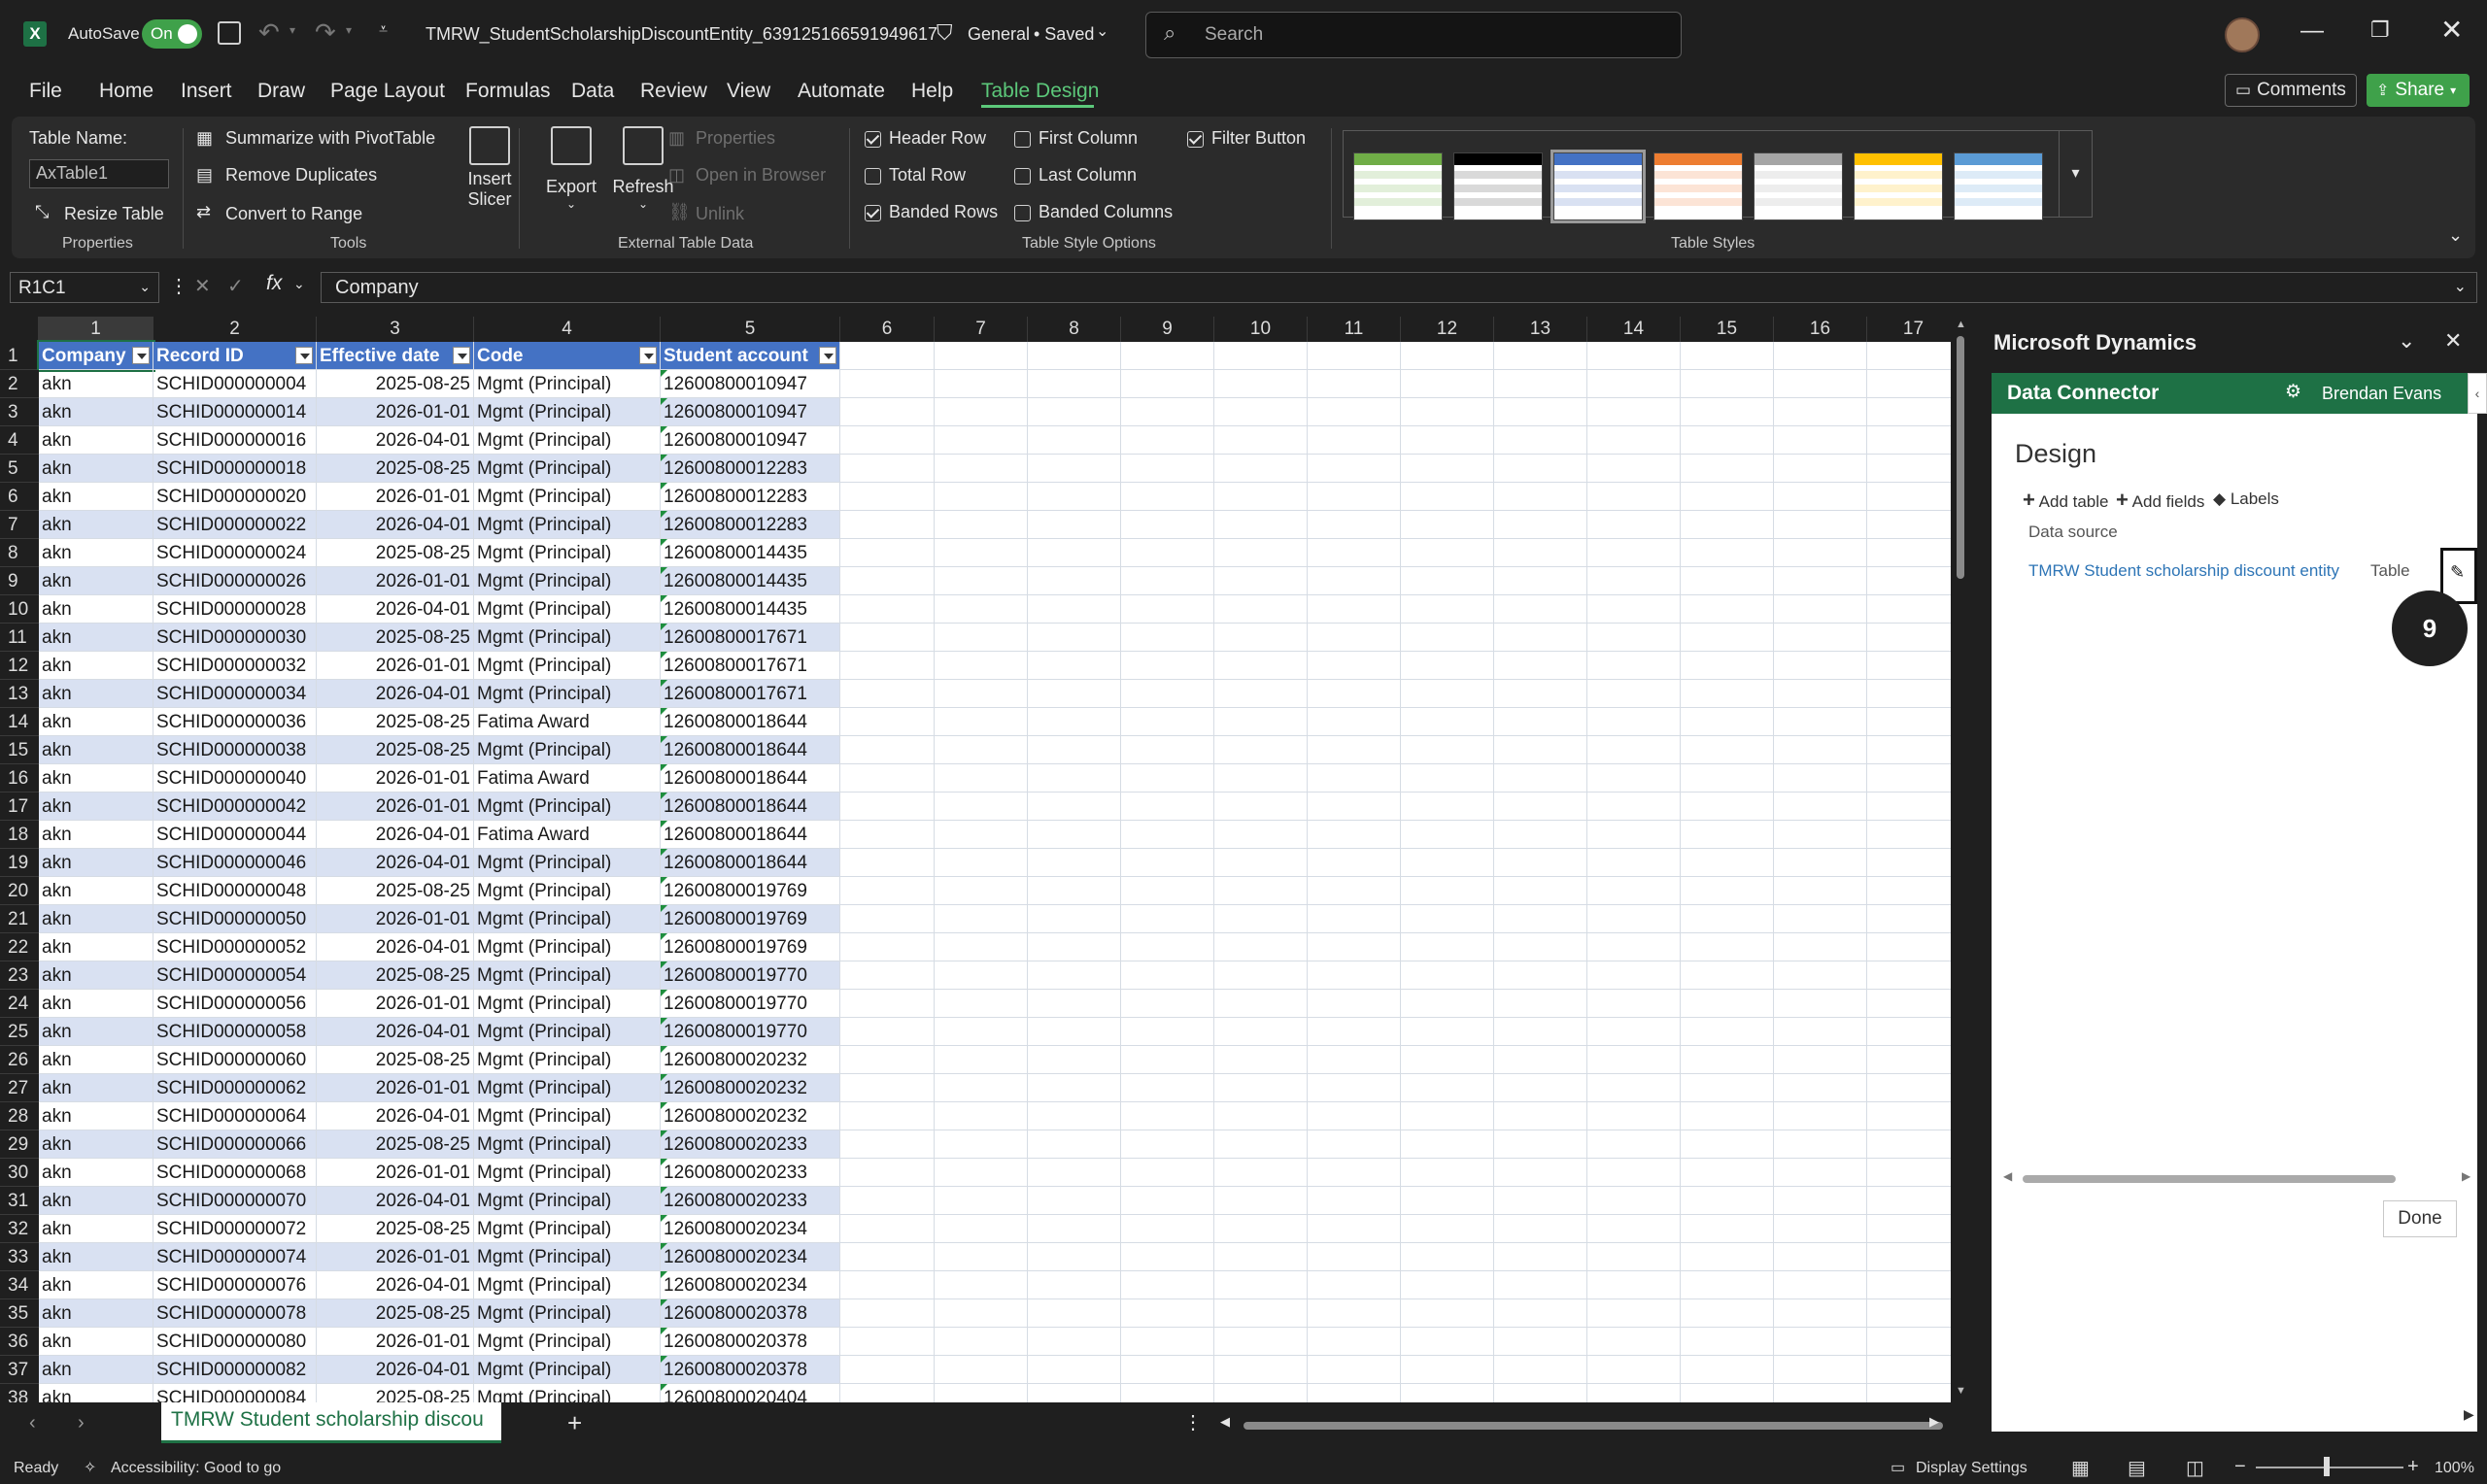  What do you see at coordinates (748, 92) in the screenshot?
I see `tab-view: View` at bounding box center [748, 92].